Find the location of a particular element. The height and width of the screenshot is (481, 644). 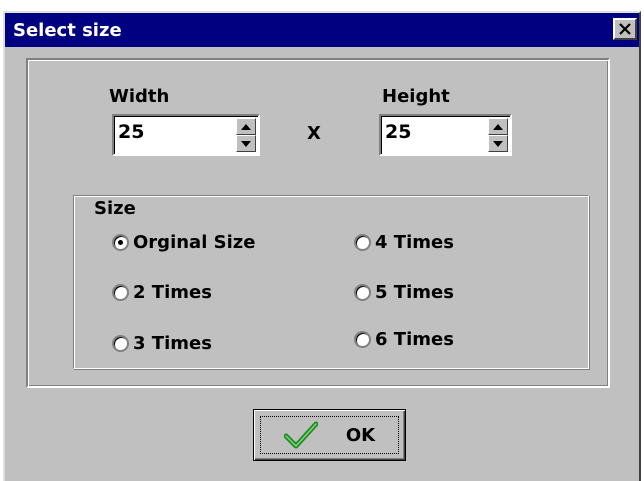

height-up-button is located at coordinates (498, 126).